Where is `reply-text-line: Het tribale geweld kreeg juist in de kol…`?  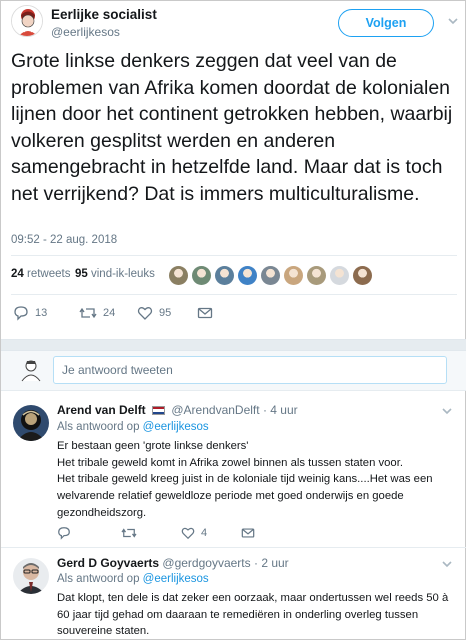
reply-text-line: Het tribale geweld kreeg juist in de kol… is located at coordinates (245, 496).